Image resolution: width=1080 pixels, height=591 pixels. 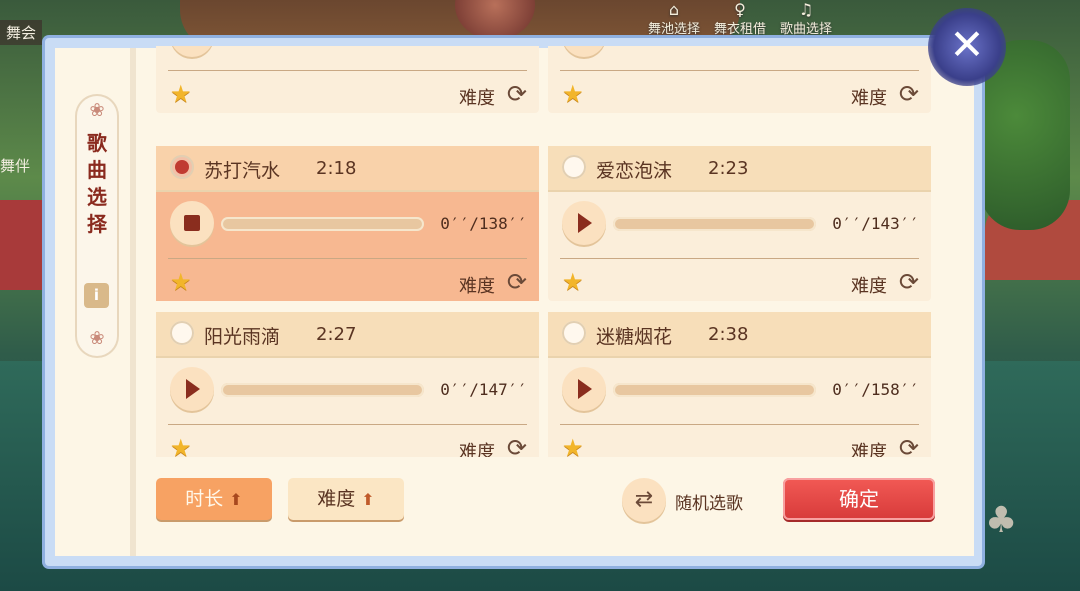 I want to click on song-card-body: 0′′/147′′ ★ 难度 ⟳, so click(x=347, y=407).